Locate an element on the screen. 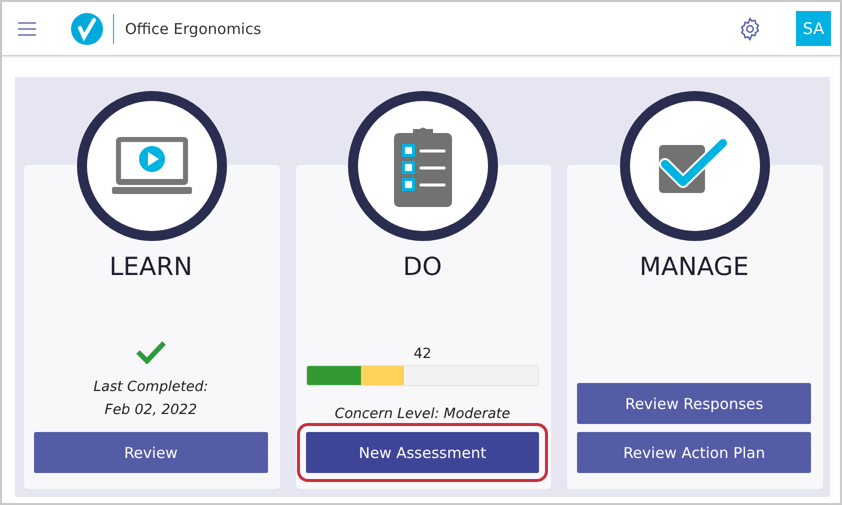  app-title: Office Ergonomics is located at coordinates (187, 29).